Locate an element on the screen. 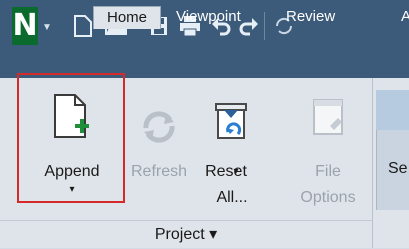 The height and width of the screenshot is (249, 409). file-options-icon is located at coordinates (328, 117).